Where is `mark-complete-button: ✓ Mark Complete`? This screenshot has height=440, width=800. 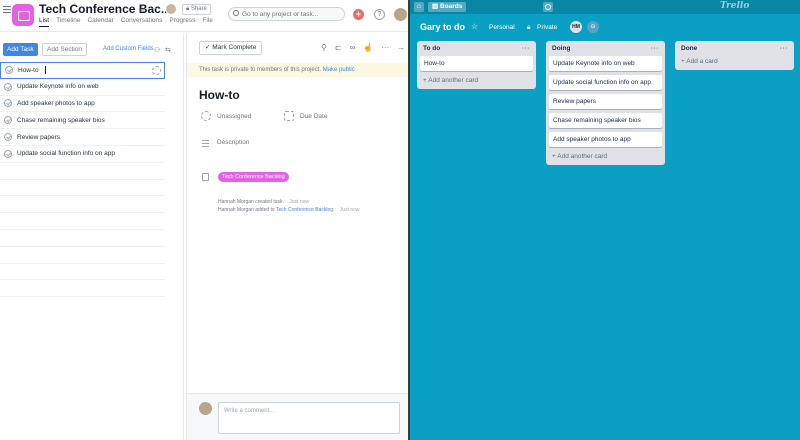 mark-complete-button: ✓ Mark Complete is located at coordinates (231, 48).